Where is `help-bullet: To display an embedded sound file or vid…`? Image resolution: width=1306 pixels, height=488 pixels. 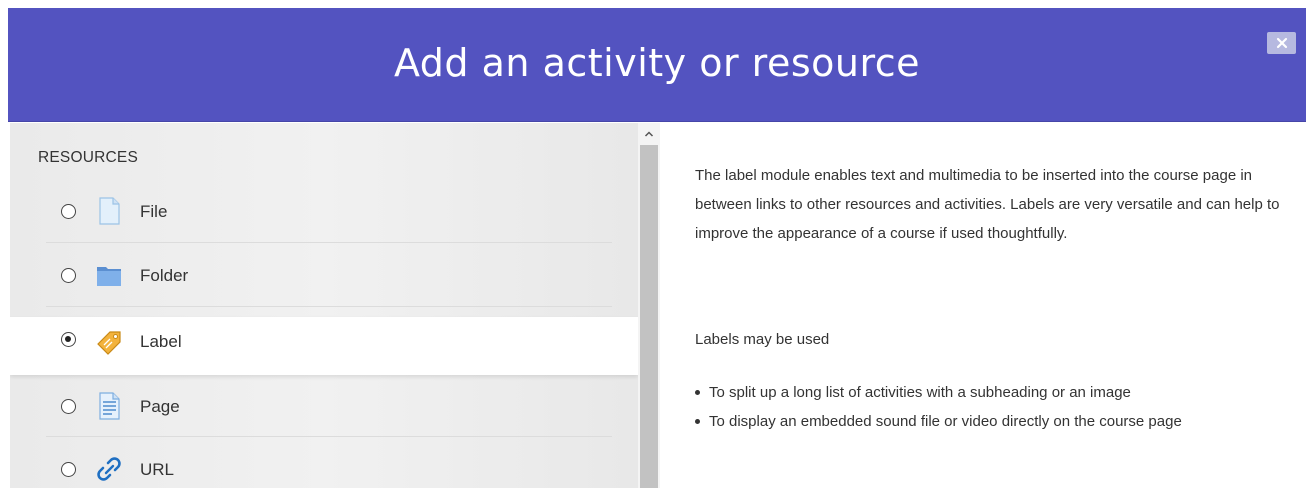 help-bullet: To display an embedded sound file or vid… is located at coordinates (990, 421).